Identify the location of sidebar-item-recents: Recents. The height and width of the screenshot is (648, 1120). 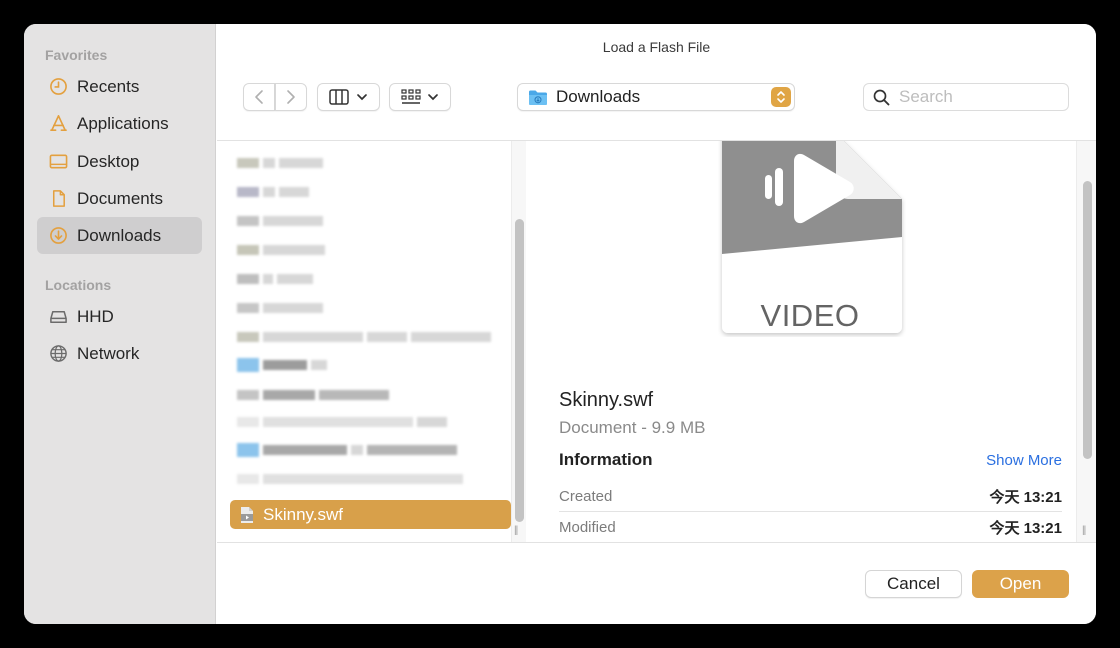
(119, 86).